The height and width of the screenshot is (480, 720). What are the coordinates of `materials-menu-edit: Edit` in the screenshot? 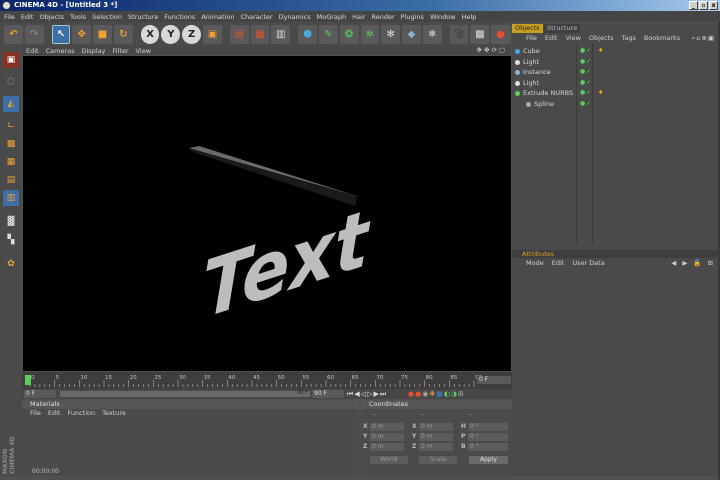 It's located at (54, 413).